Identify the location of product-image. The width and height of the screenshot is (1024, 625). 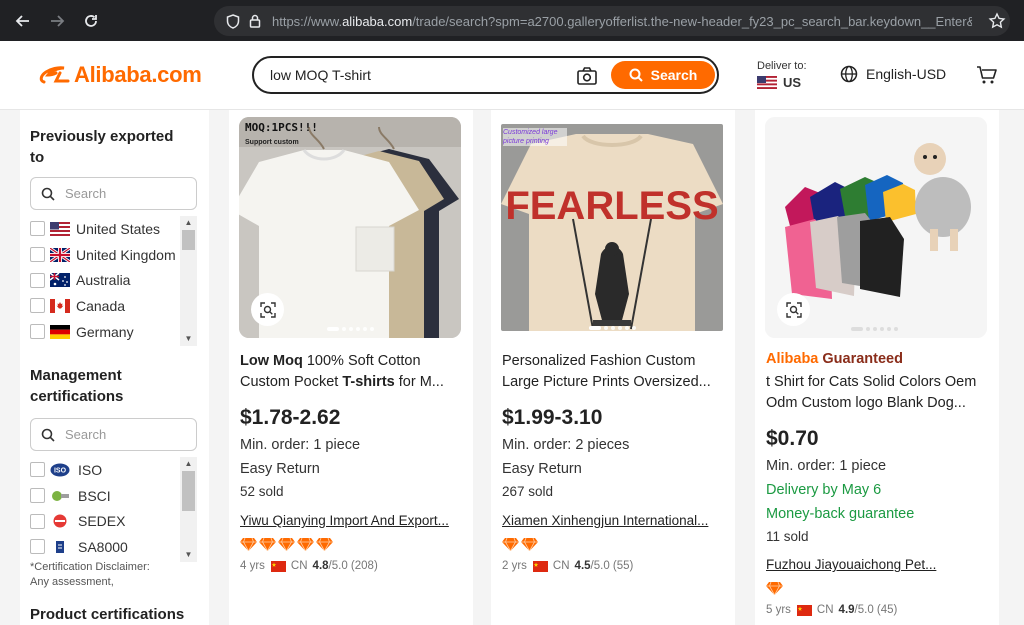
(876, 227).